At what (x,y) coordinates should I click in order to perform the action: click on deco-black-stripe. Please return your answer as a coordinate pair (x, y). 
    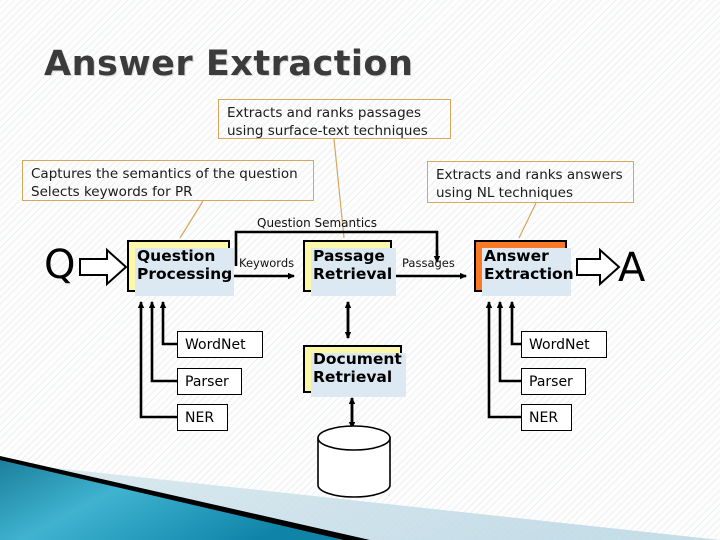
    Looking at the image, I should click on (185, 498).